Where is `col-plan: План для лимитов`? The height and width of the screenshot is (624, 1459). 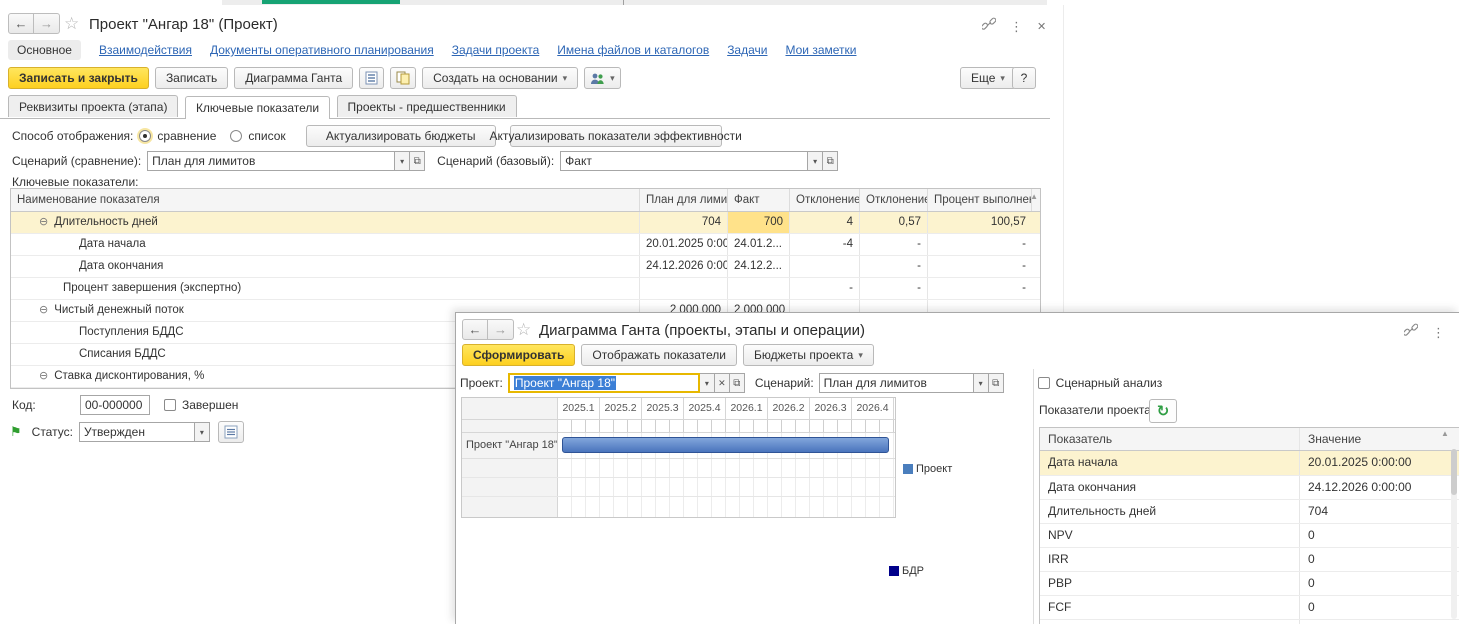
col-plan: План для лимитов is located at coordinates (684, 200).